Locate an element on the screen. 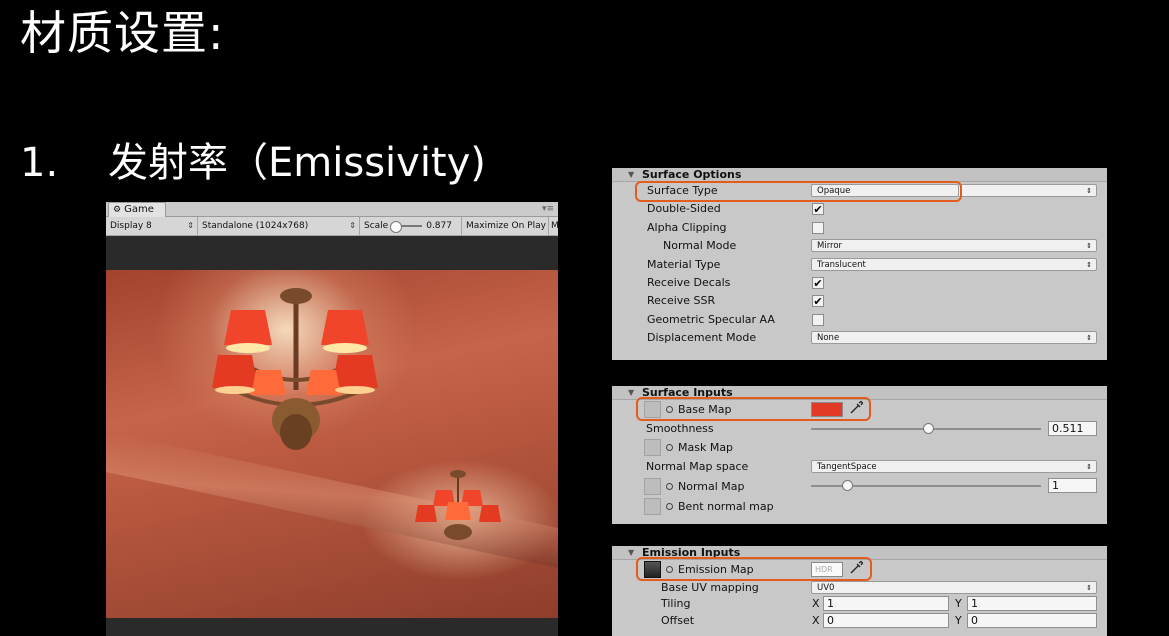  mask-map-texture-slot is located at coordinates (652, 448).